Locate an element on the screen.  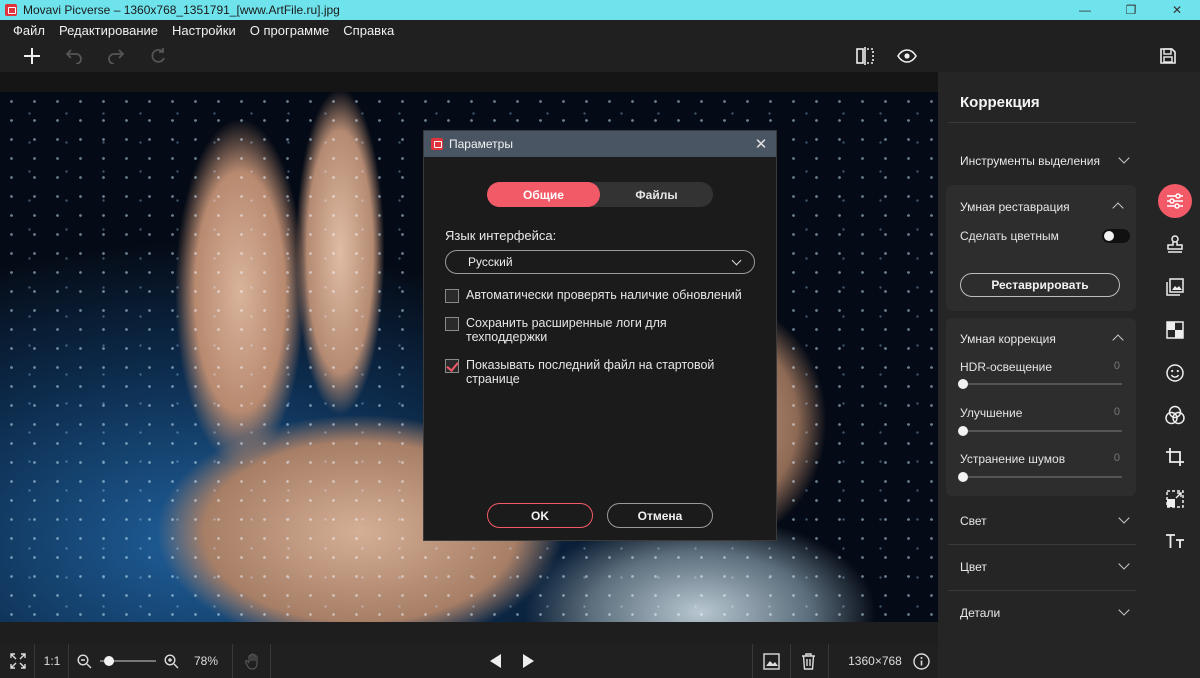
section-smart-restore: Умная реставрация is located at coordinates (1044, 207).